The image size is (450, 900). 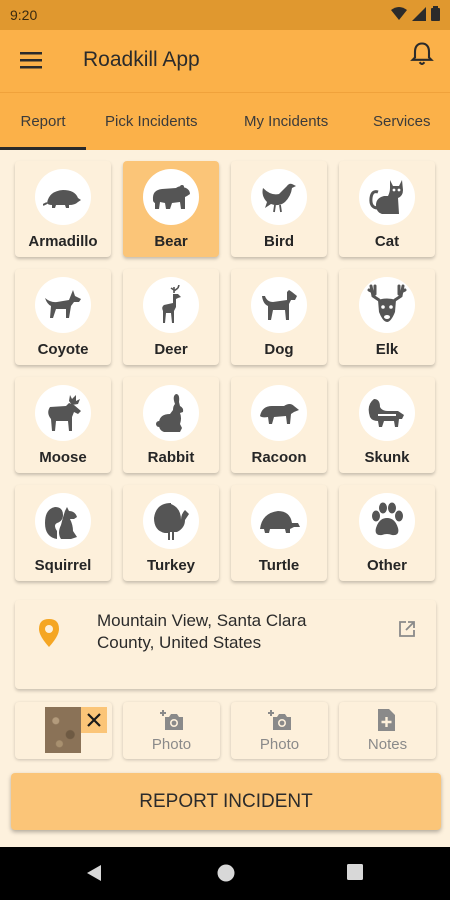 I want to click on animal-label: Moose, so click(x=63, y=457).